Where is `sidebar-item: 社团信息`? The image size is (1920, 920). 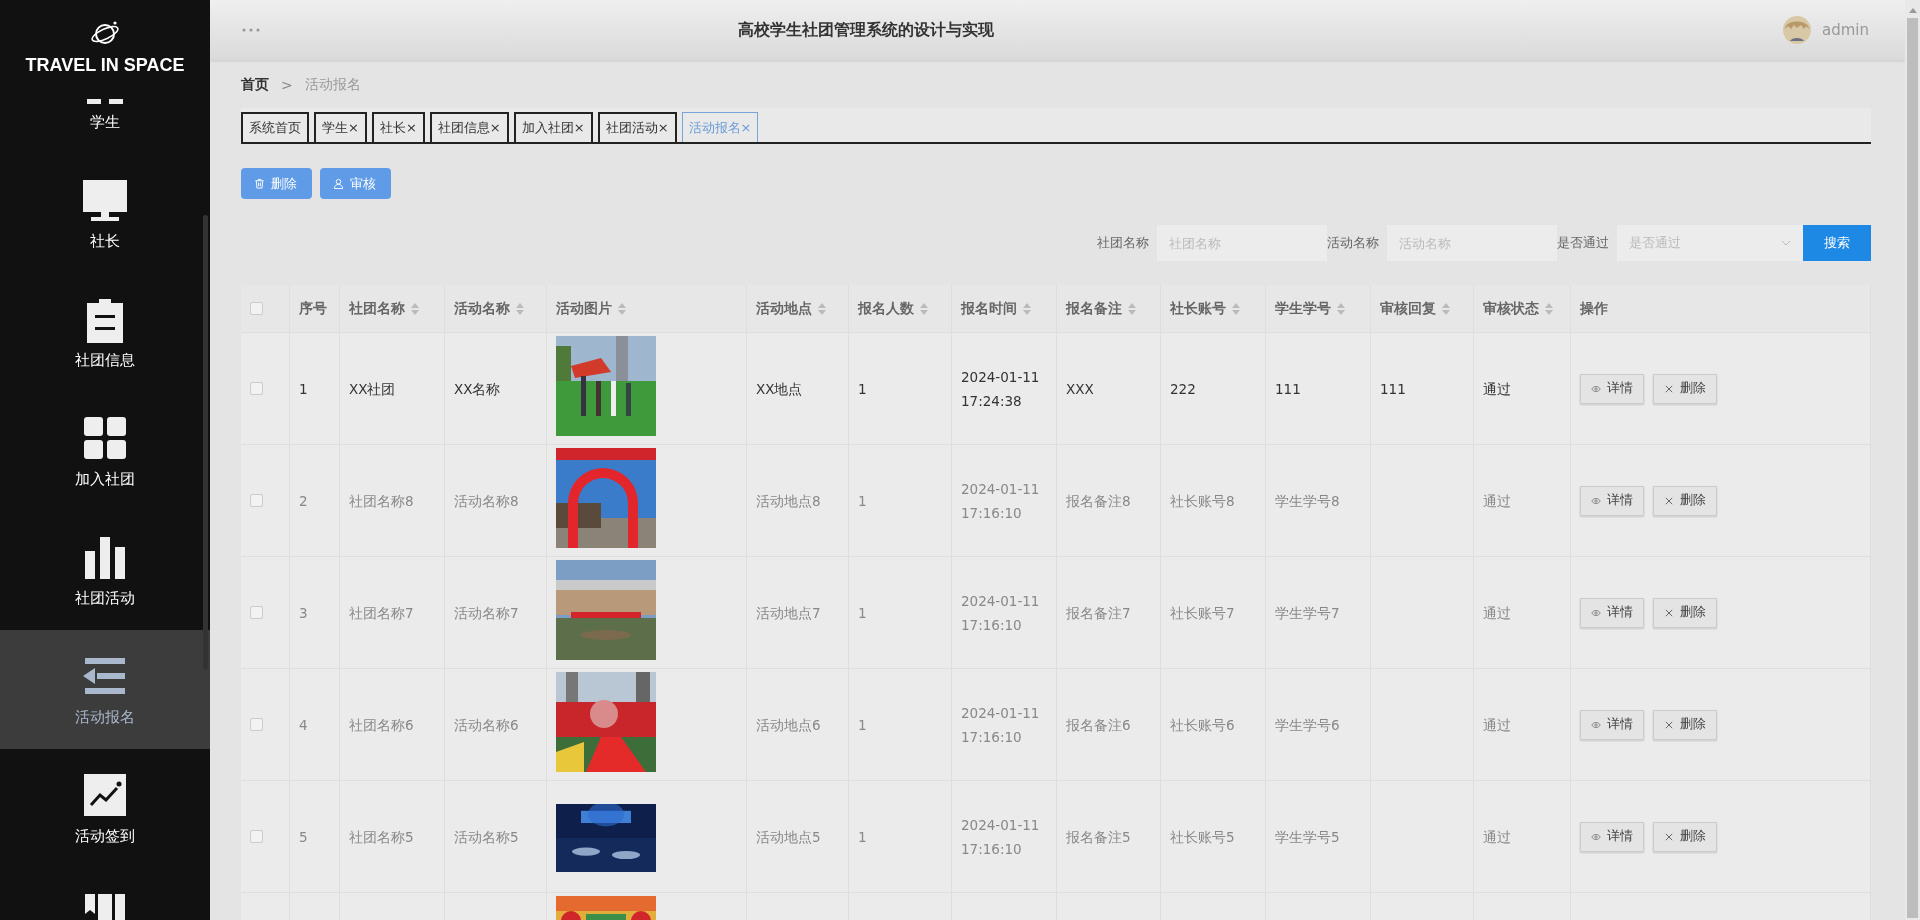
sidebar-item: 社团信息 is located at coordinates (105, 332).